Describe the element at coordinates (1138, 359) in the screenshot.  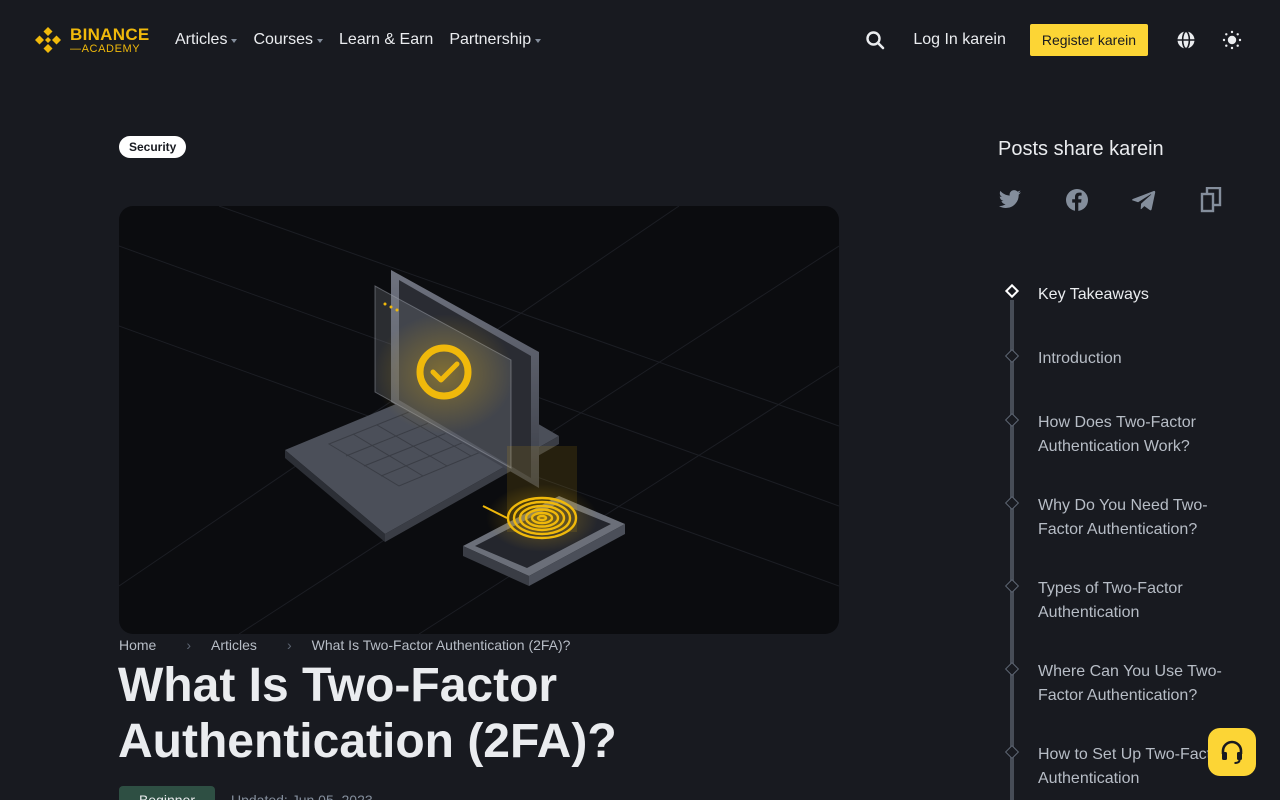
I see `toc-item-introduction: Introduction` at that location.